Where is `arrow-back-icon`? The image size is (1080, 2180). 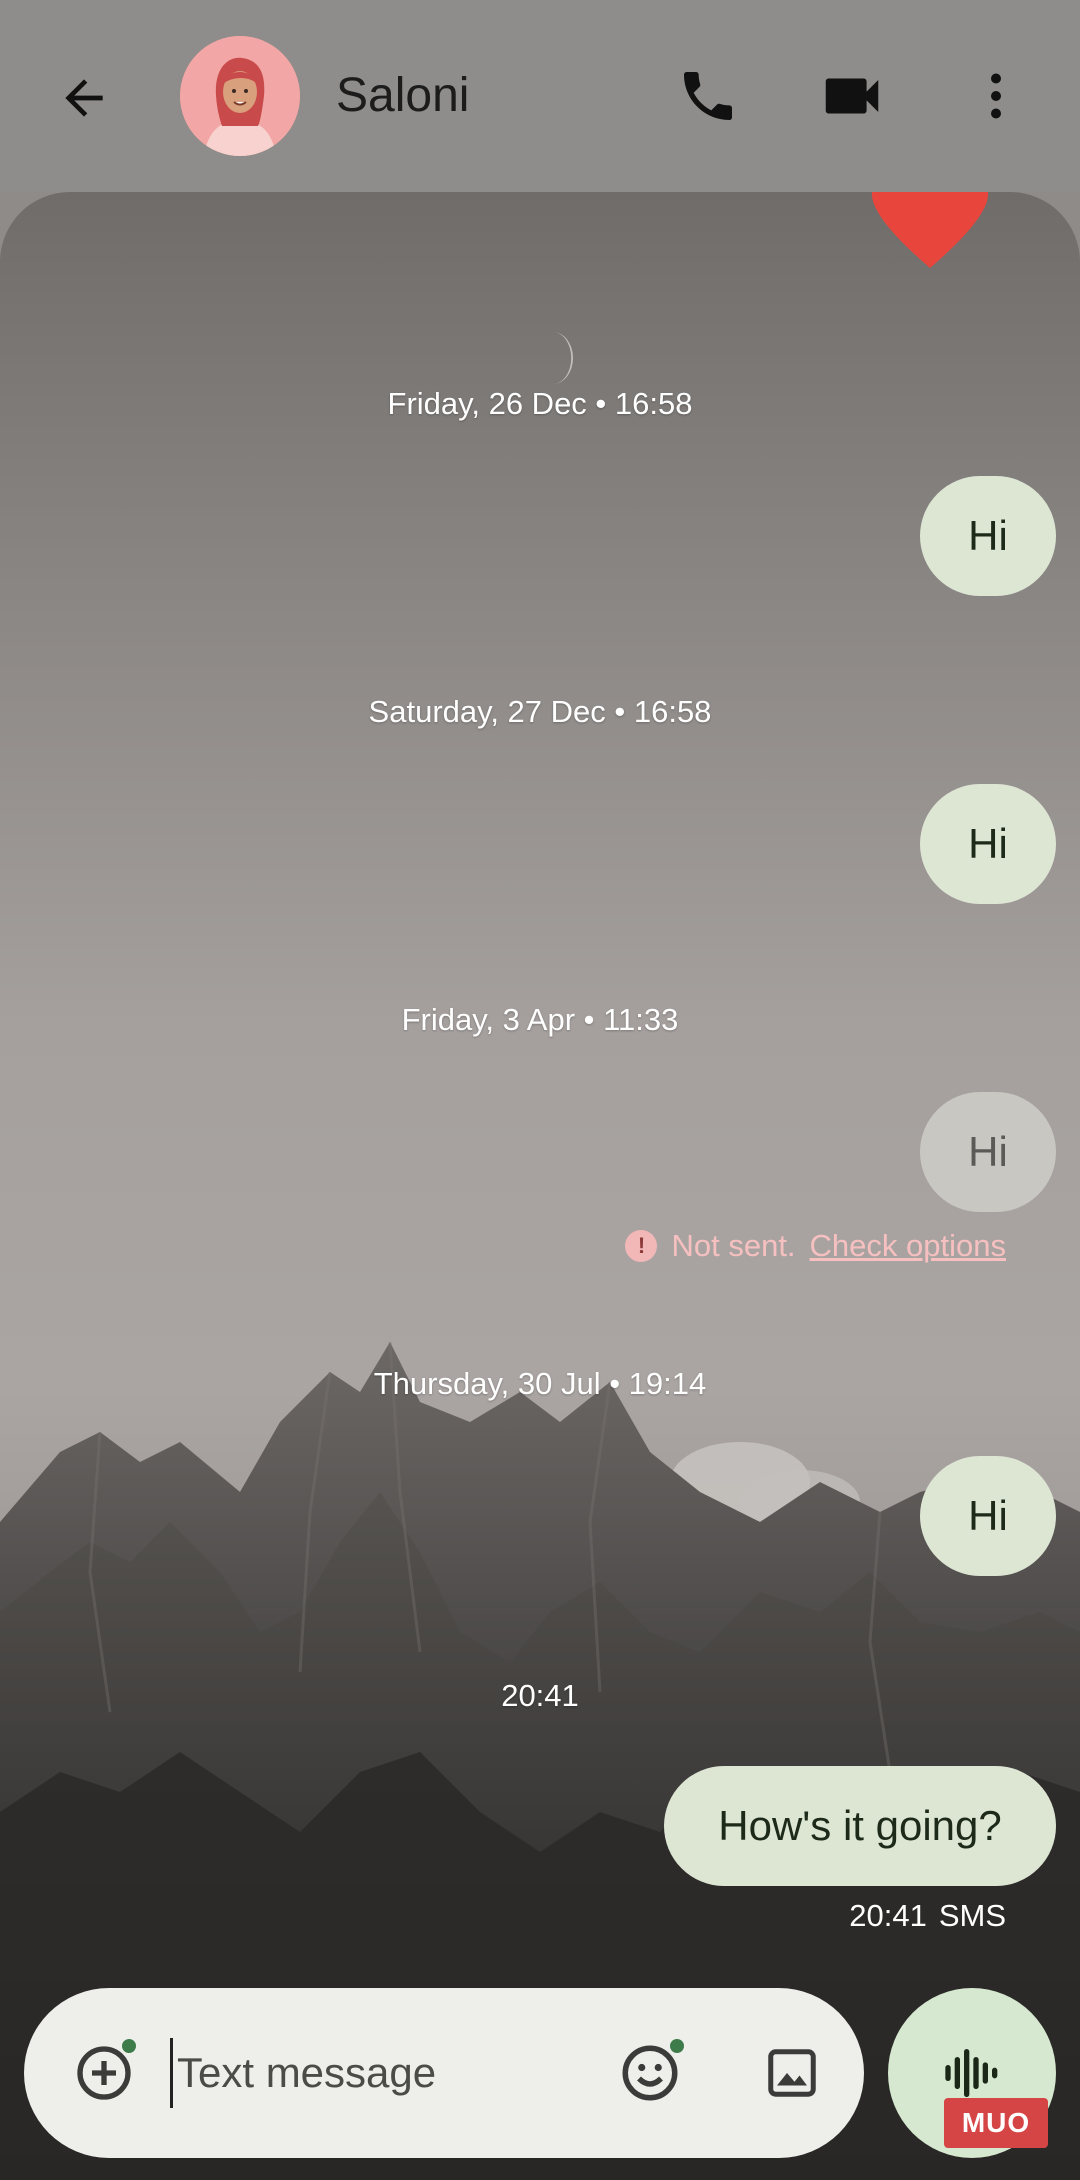
arrow-back-icon is located at coordinates (84, 98).